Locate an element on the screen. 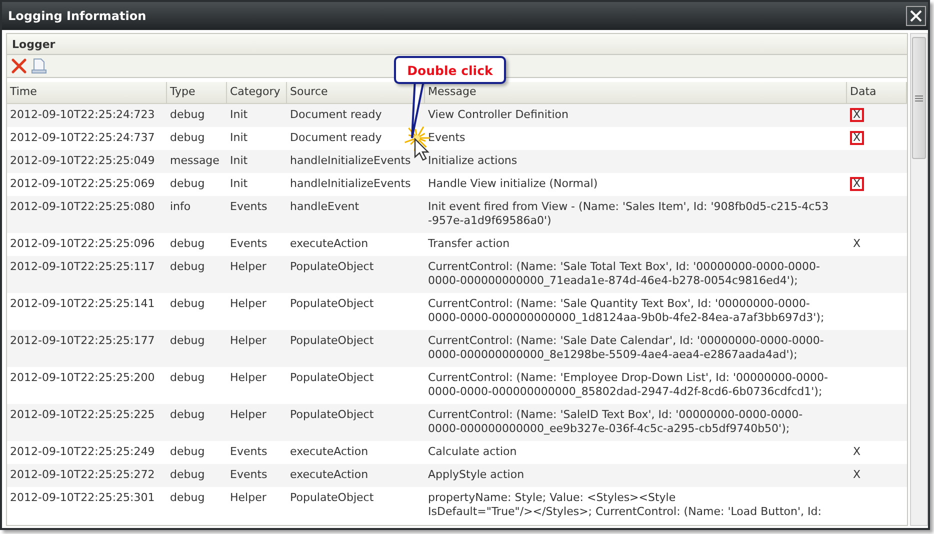 Image resolution: width=934 pixels, height=534 pixels. table-cell-text: 2012-09-10T22:25:25:117 is located at coordinates (82, 267).